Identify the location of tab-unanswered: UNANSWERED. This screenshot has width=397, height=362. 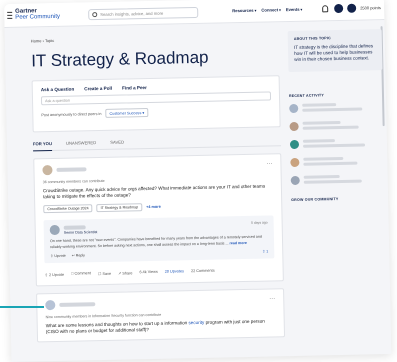
(81, 143).